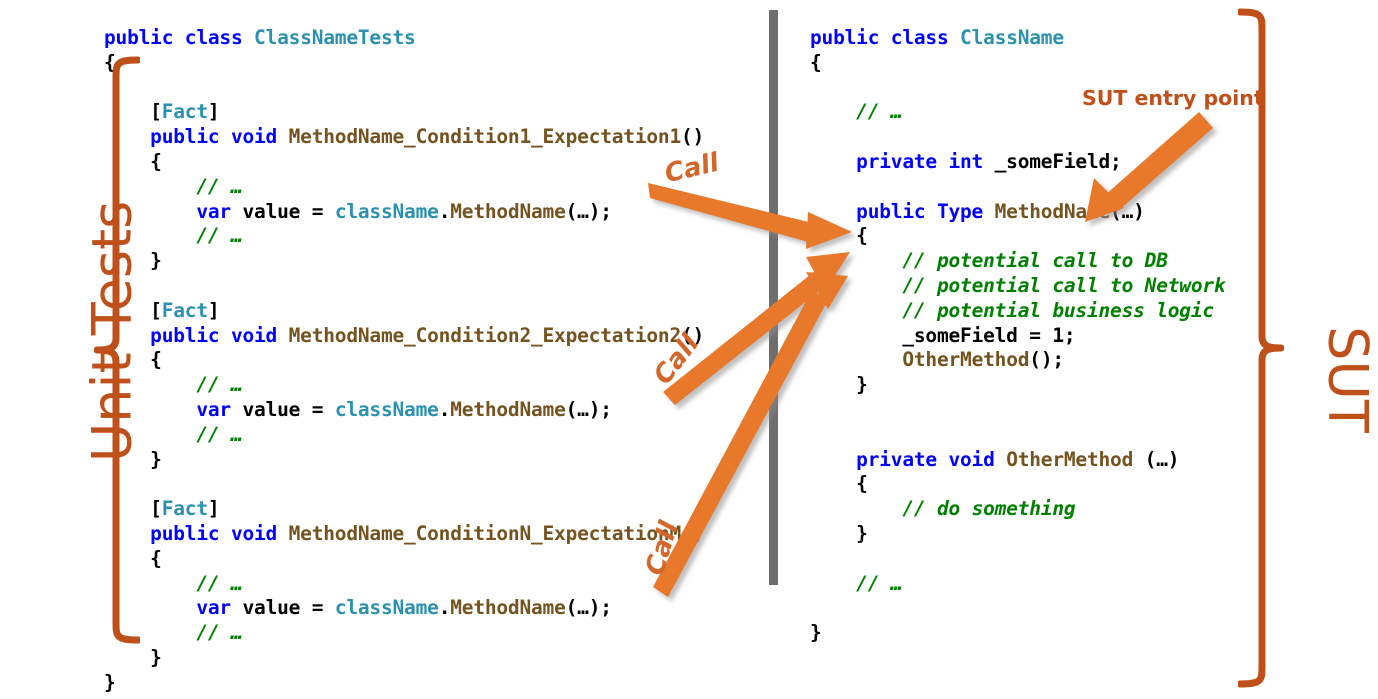 The image size is (1378, 699). What do you see at coordinates (902, 211) in the screenshot?
I see `code-token: public Type` at bounding box center [902, 211].